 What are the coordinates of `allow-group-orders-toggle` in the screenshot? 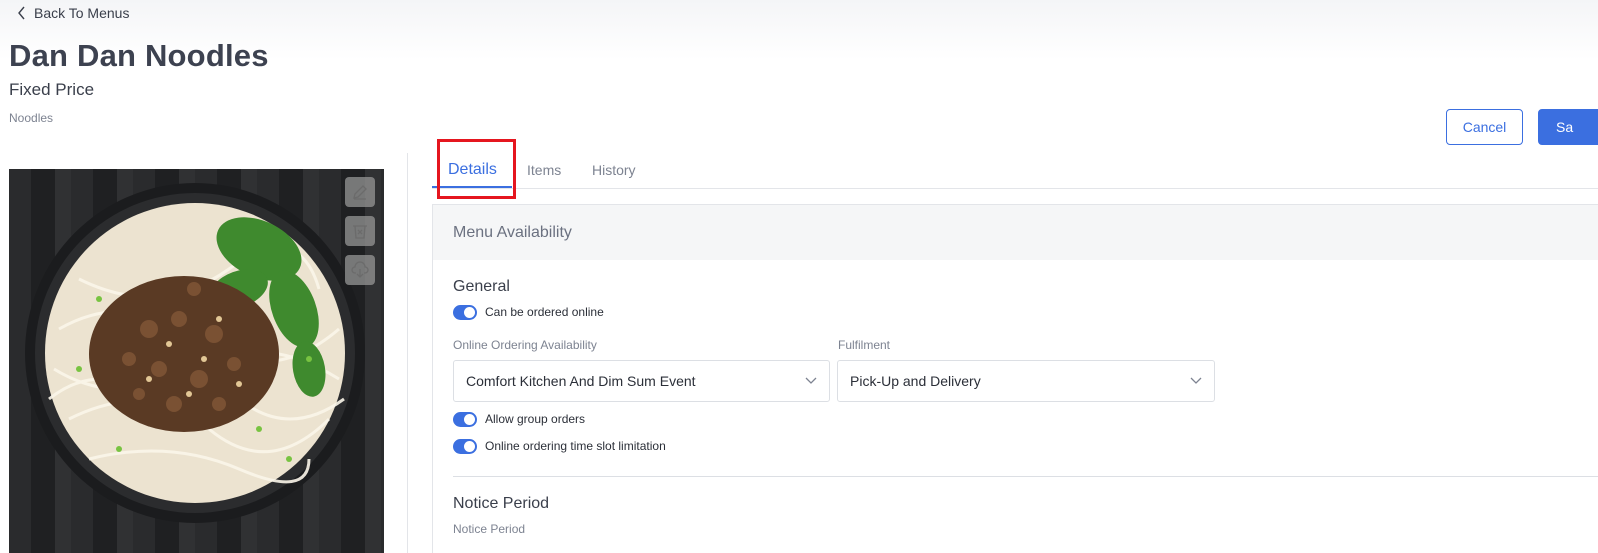 It's located at (465, 419).